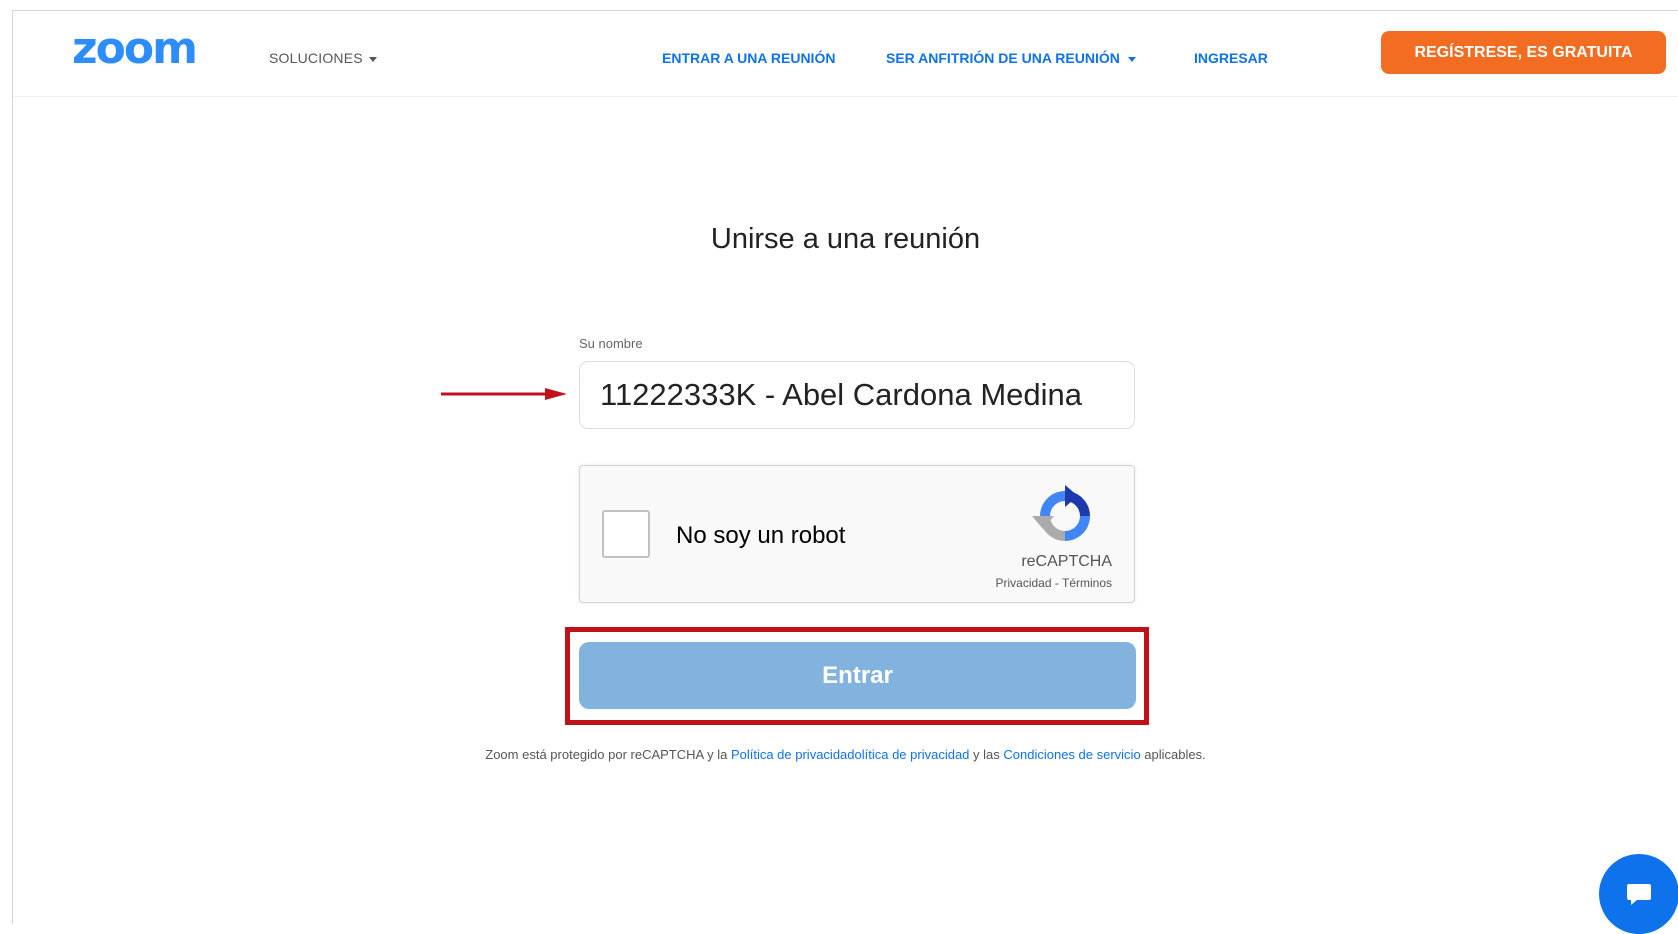 Image resolution: width=1678 pixels, height=934 pixels. What do you see at coordinates (1066, 561) in the screenshot?
I see `recaptcha-brand: reCAPTCHA` at bounding box center [1066, 561].